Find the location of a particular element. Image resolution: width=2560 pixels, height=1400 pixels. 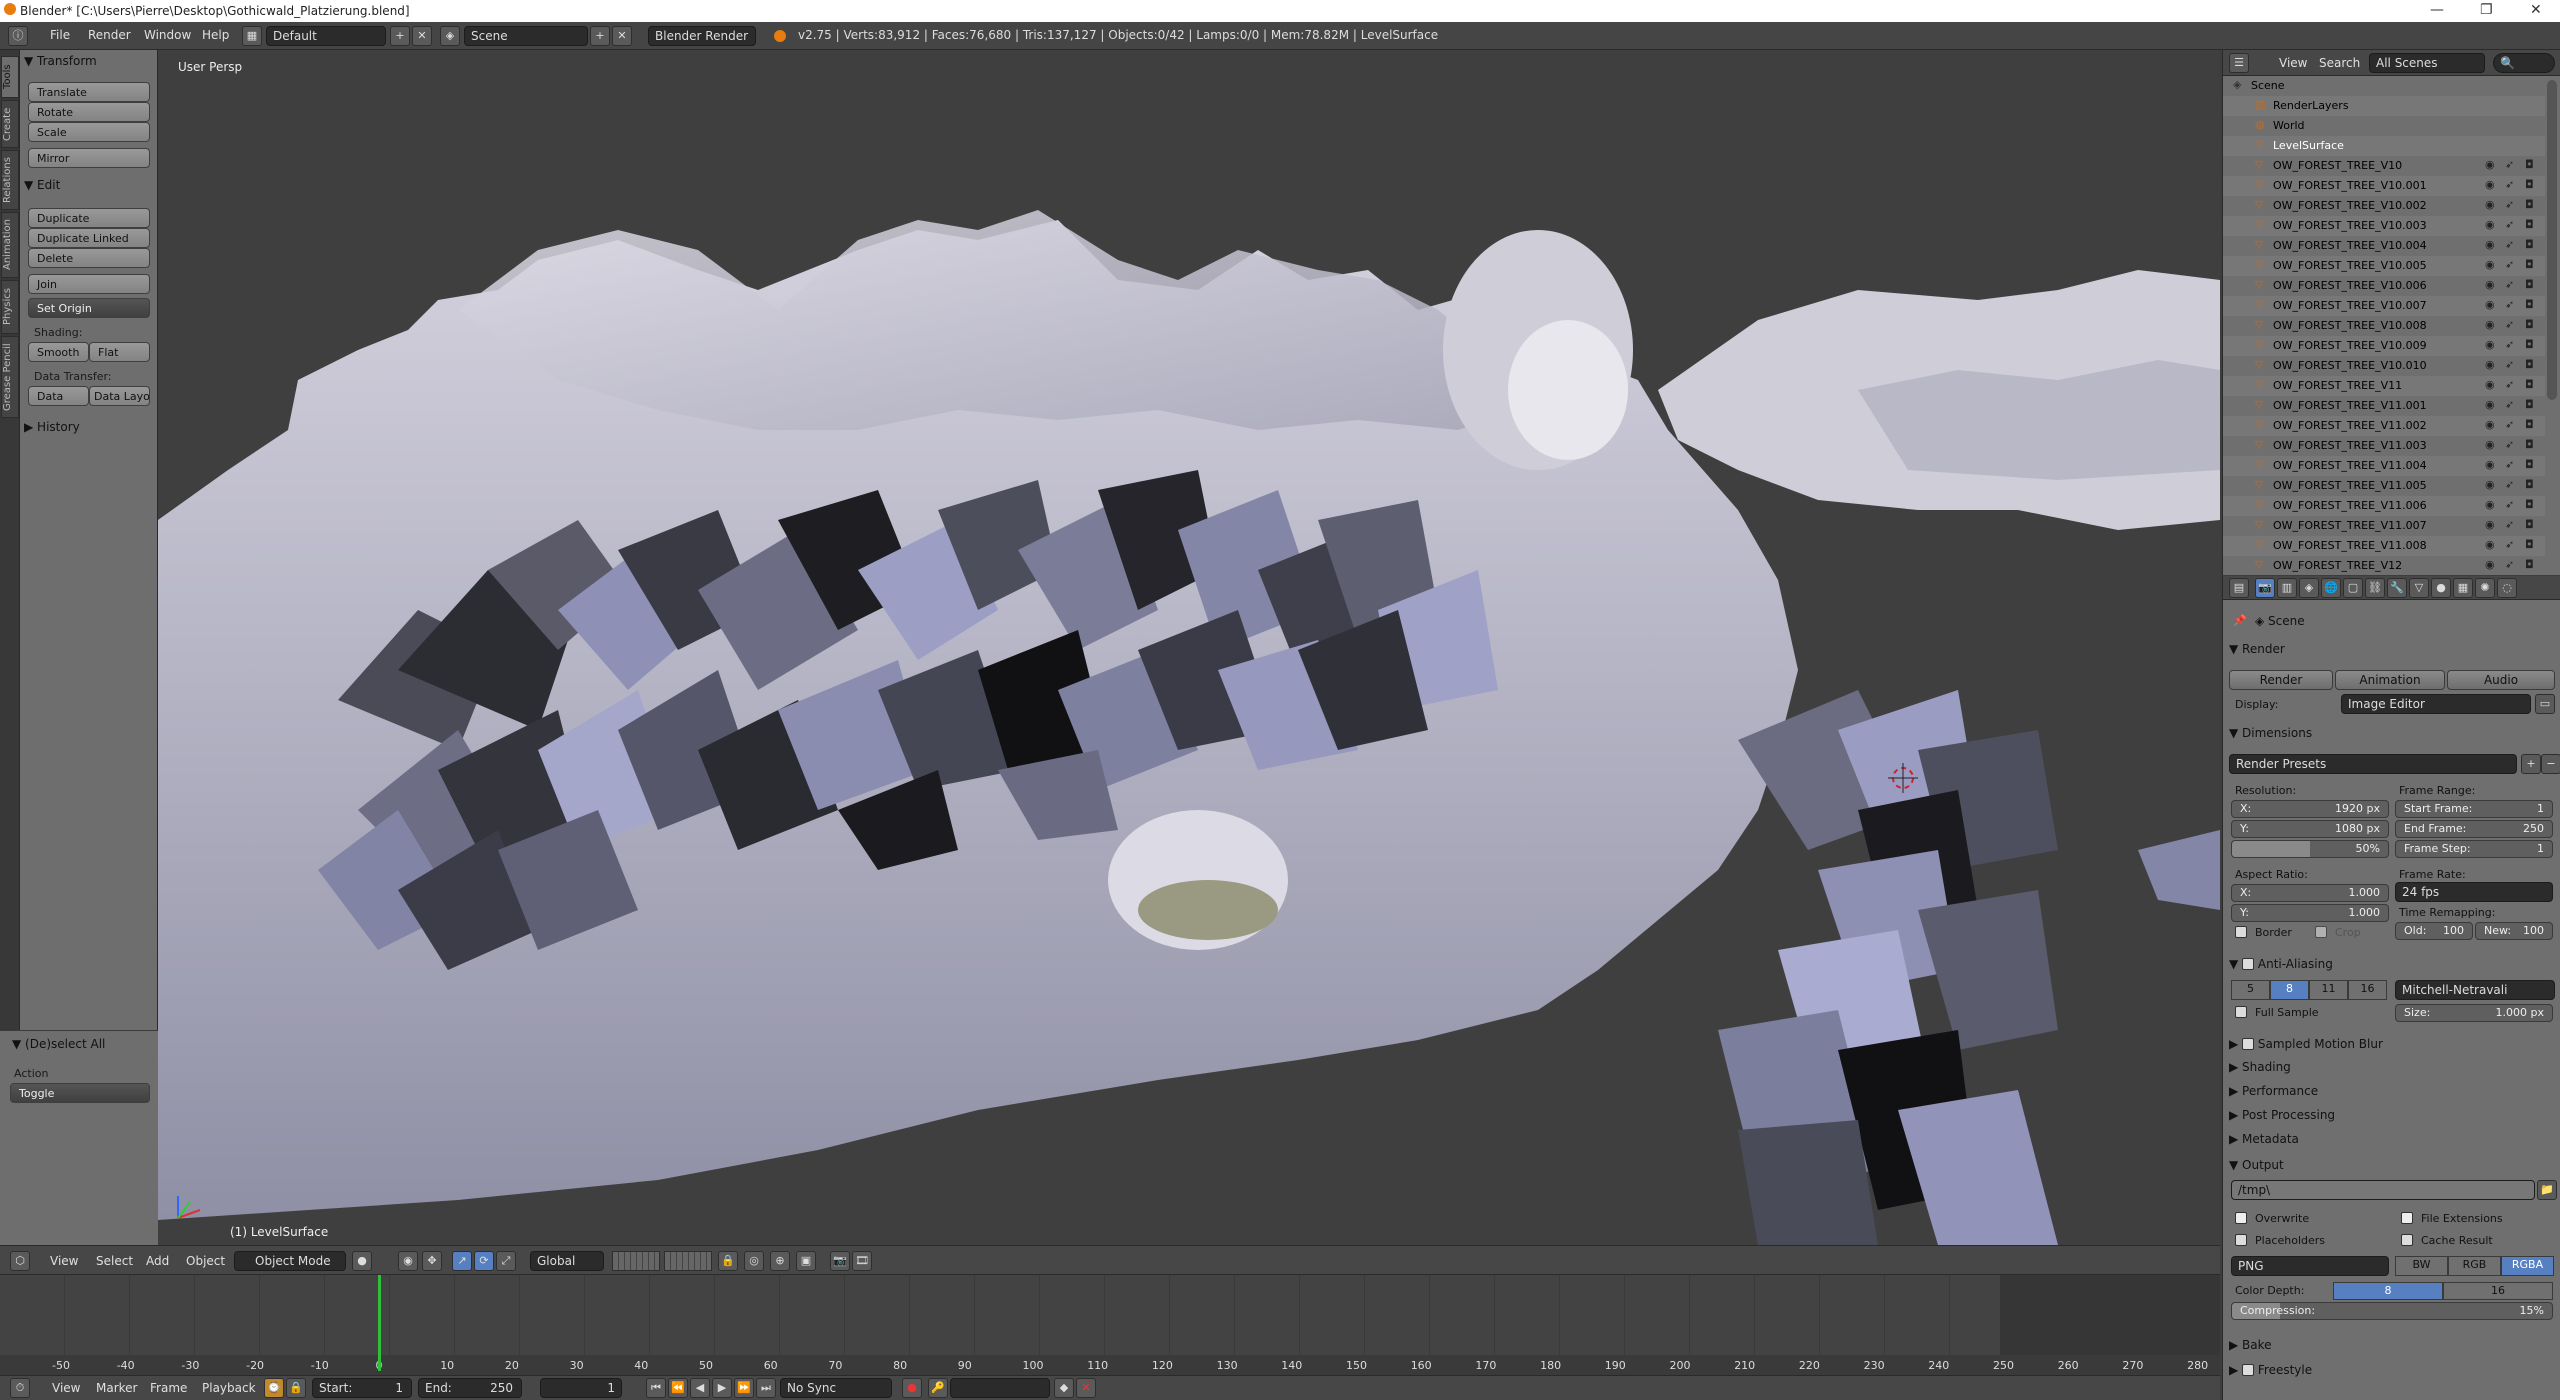

constraints-context-icon: ⛓ is located at coordinates (2375, 588).